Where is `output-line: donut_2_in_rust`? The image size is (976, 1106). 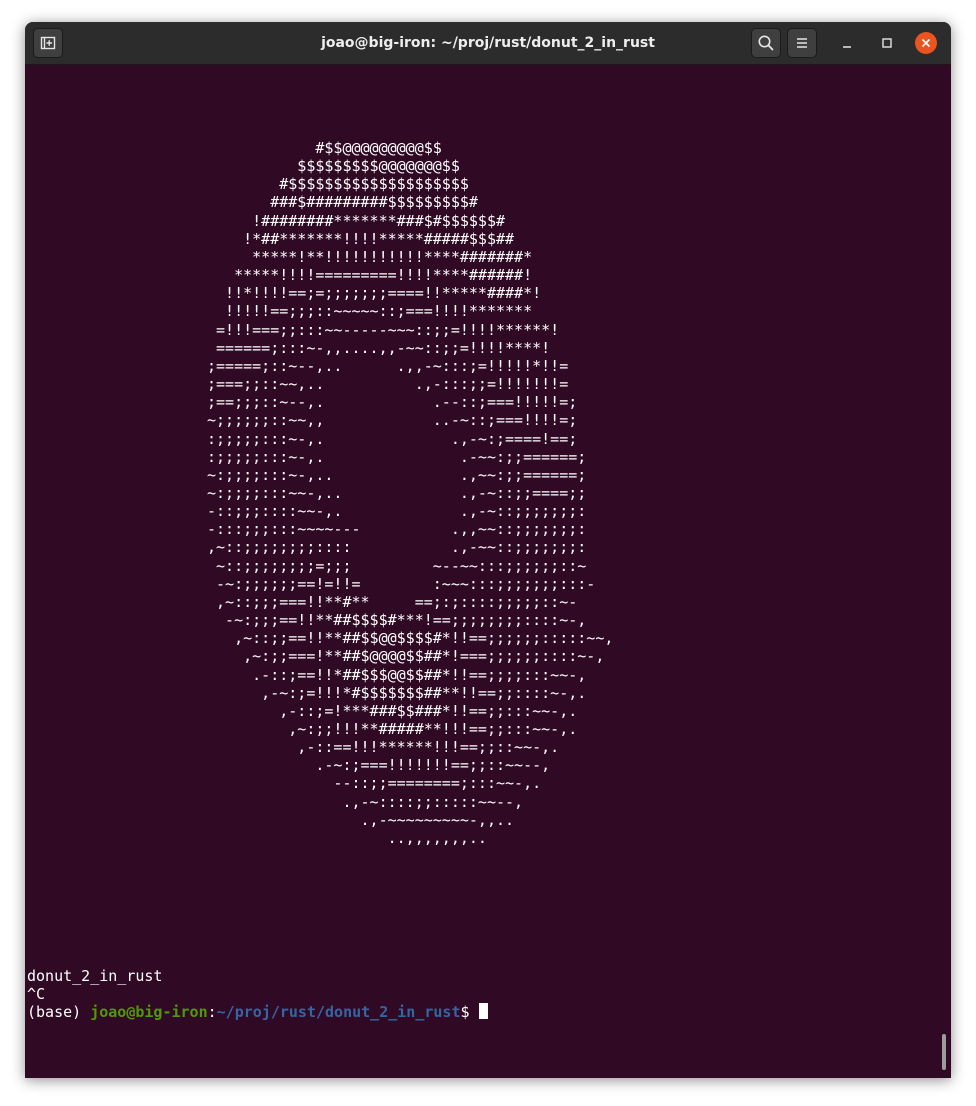 output-line: donut_2_in_rust is located at coordinates (95, 976).